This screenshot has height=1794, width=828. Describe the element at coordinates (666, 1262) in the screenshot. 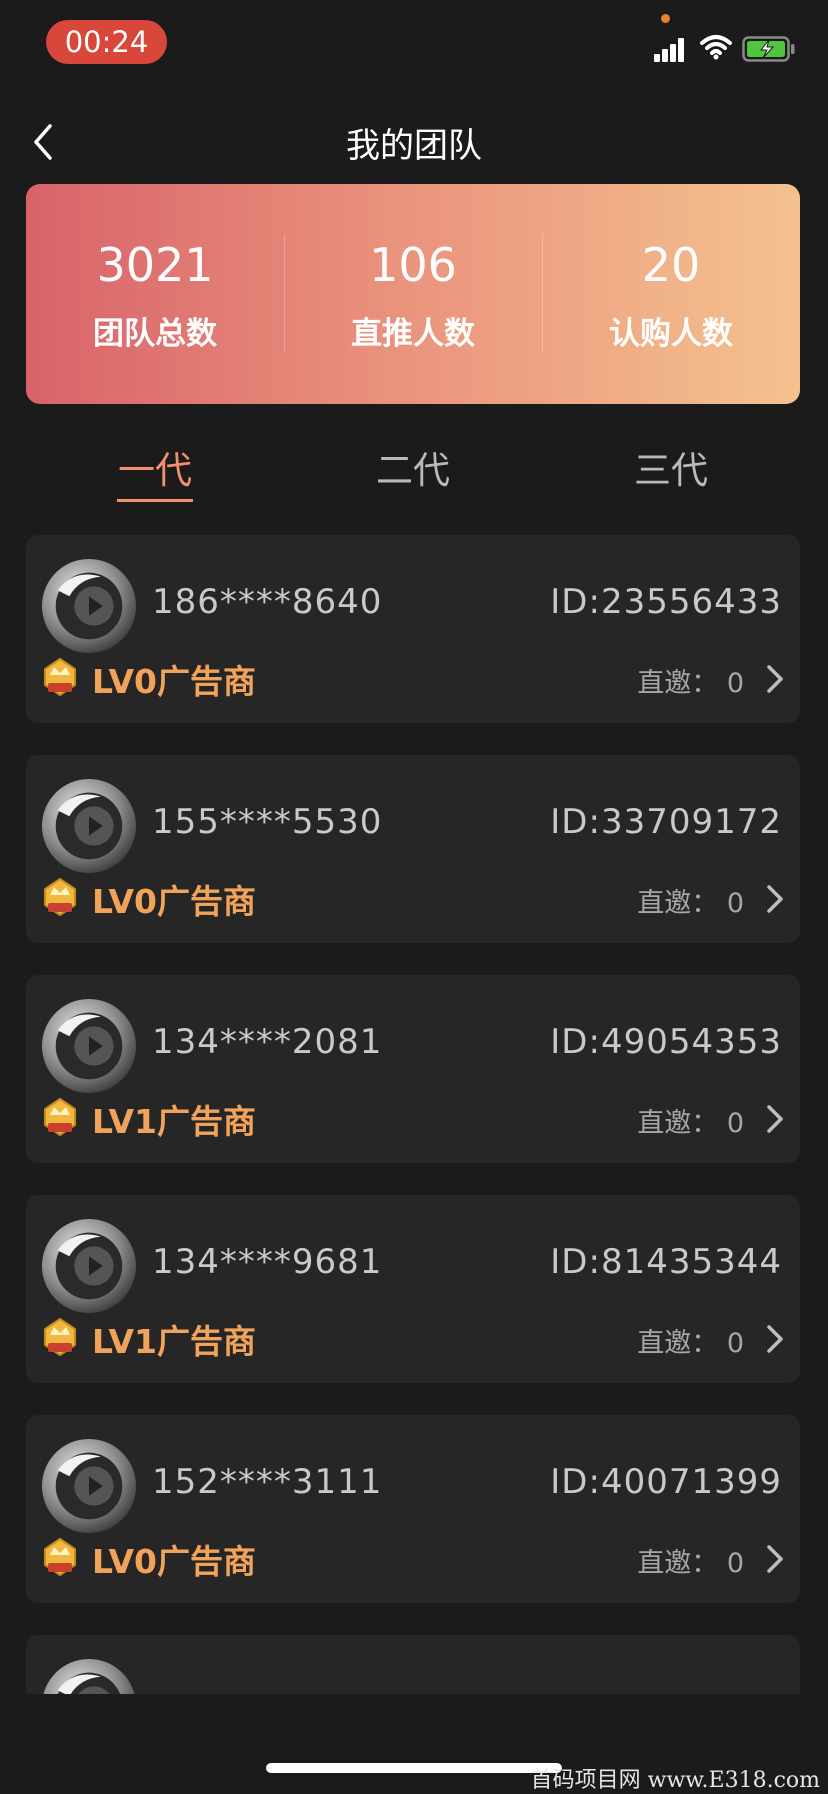

I see `member-id: ID:81435344` at that location.